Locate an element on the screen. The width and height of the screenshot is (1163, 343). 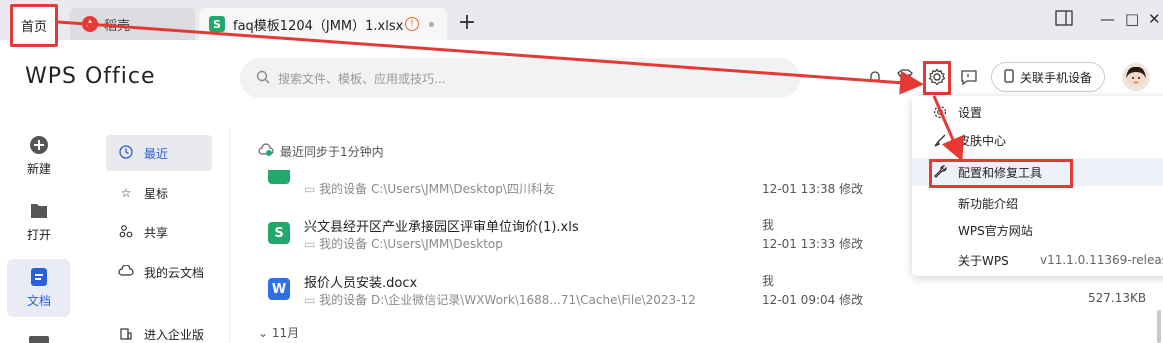
arrow-settings-to-repair is located at coordinates (948, 128).